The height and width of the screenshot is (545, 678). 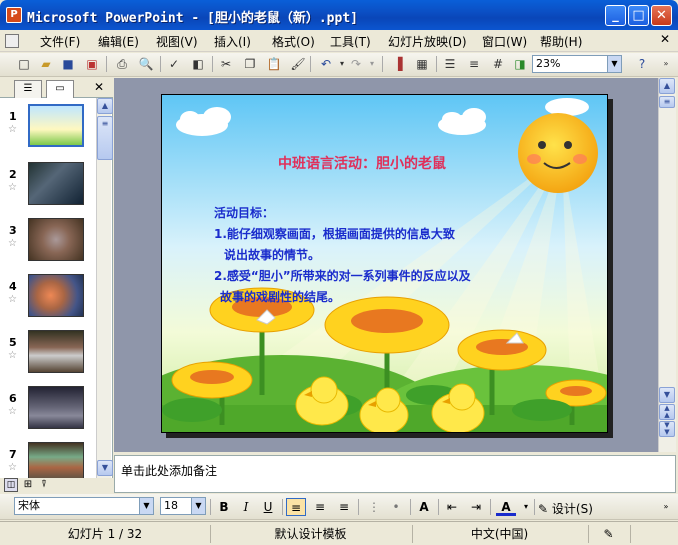 What do you see at coordinates (320, 507) in the screenshot?
I see `align-center-icon: ≡` at bounding box center [320, 507].